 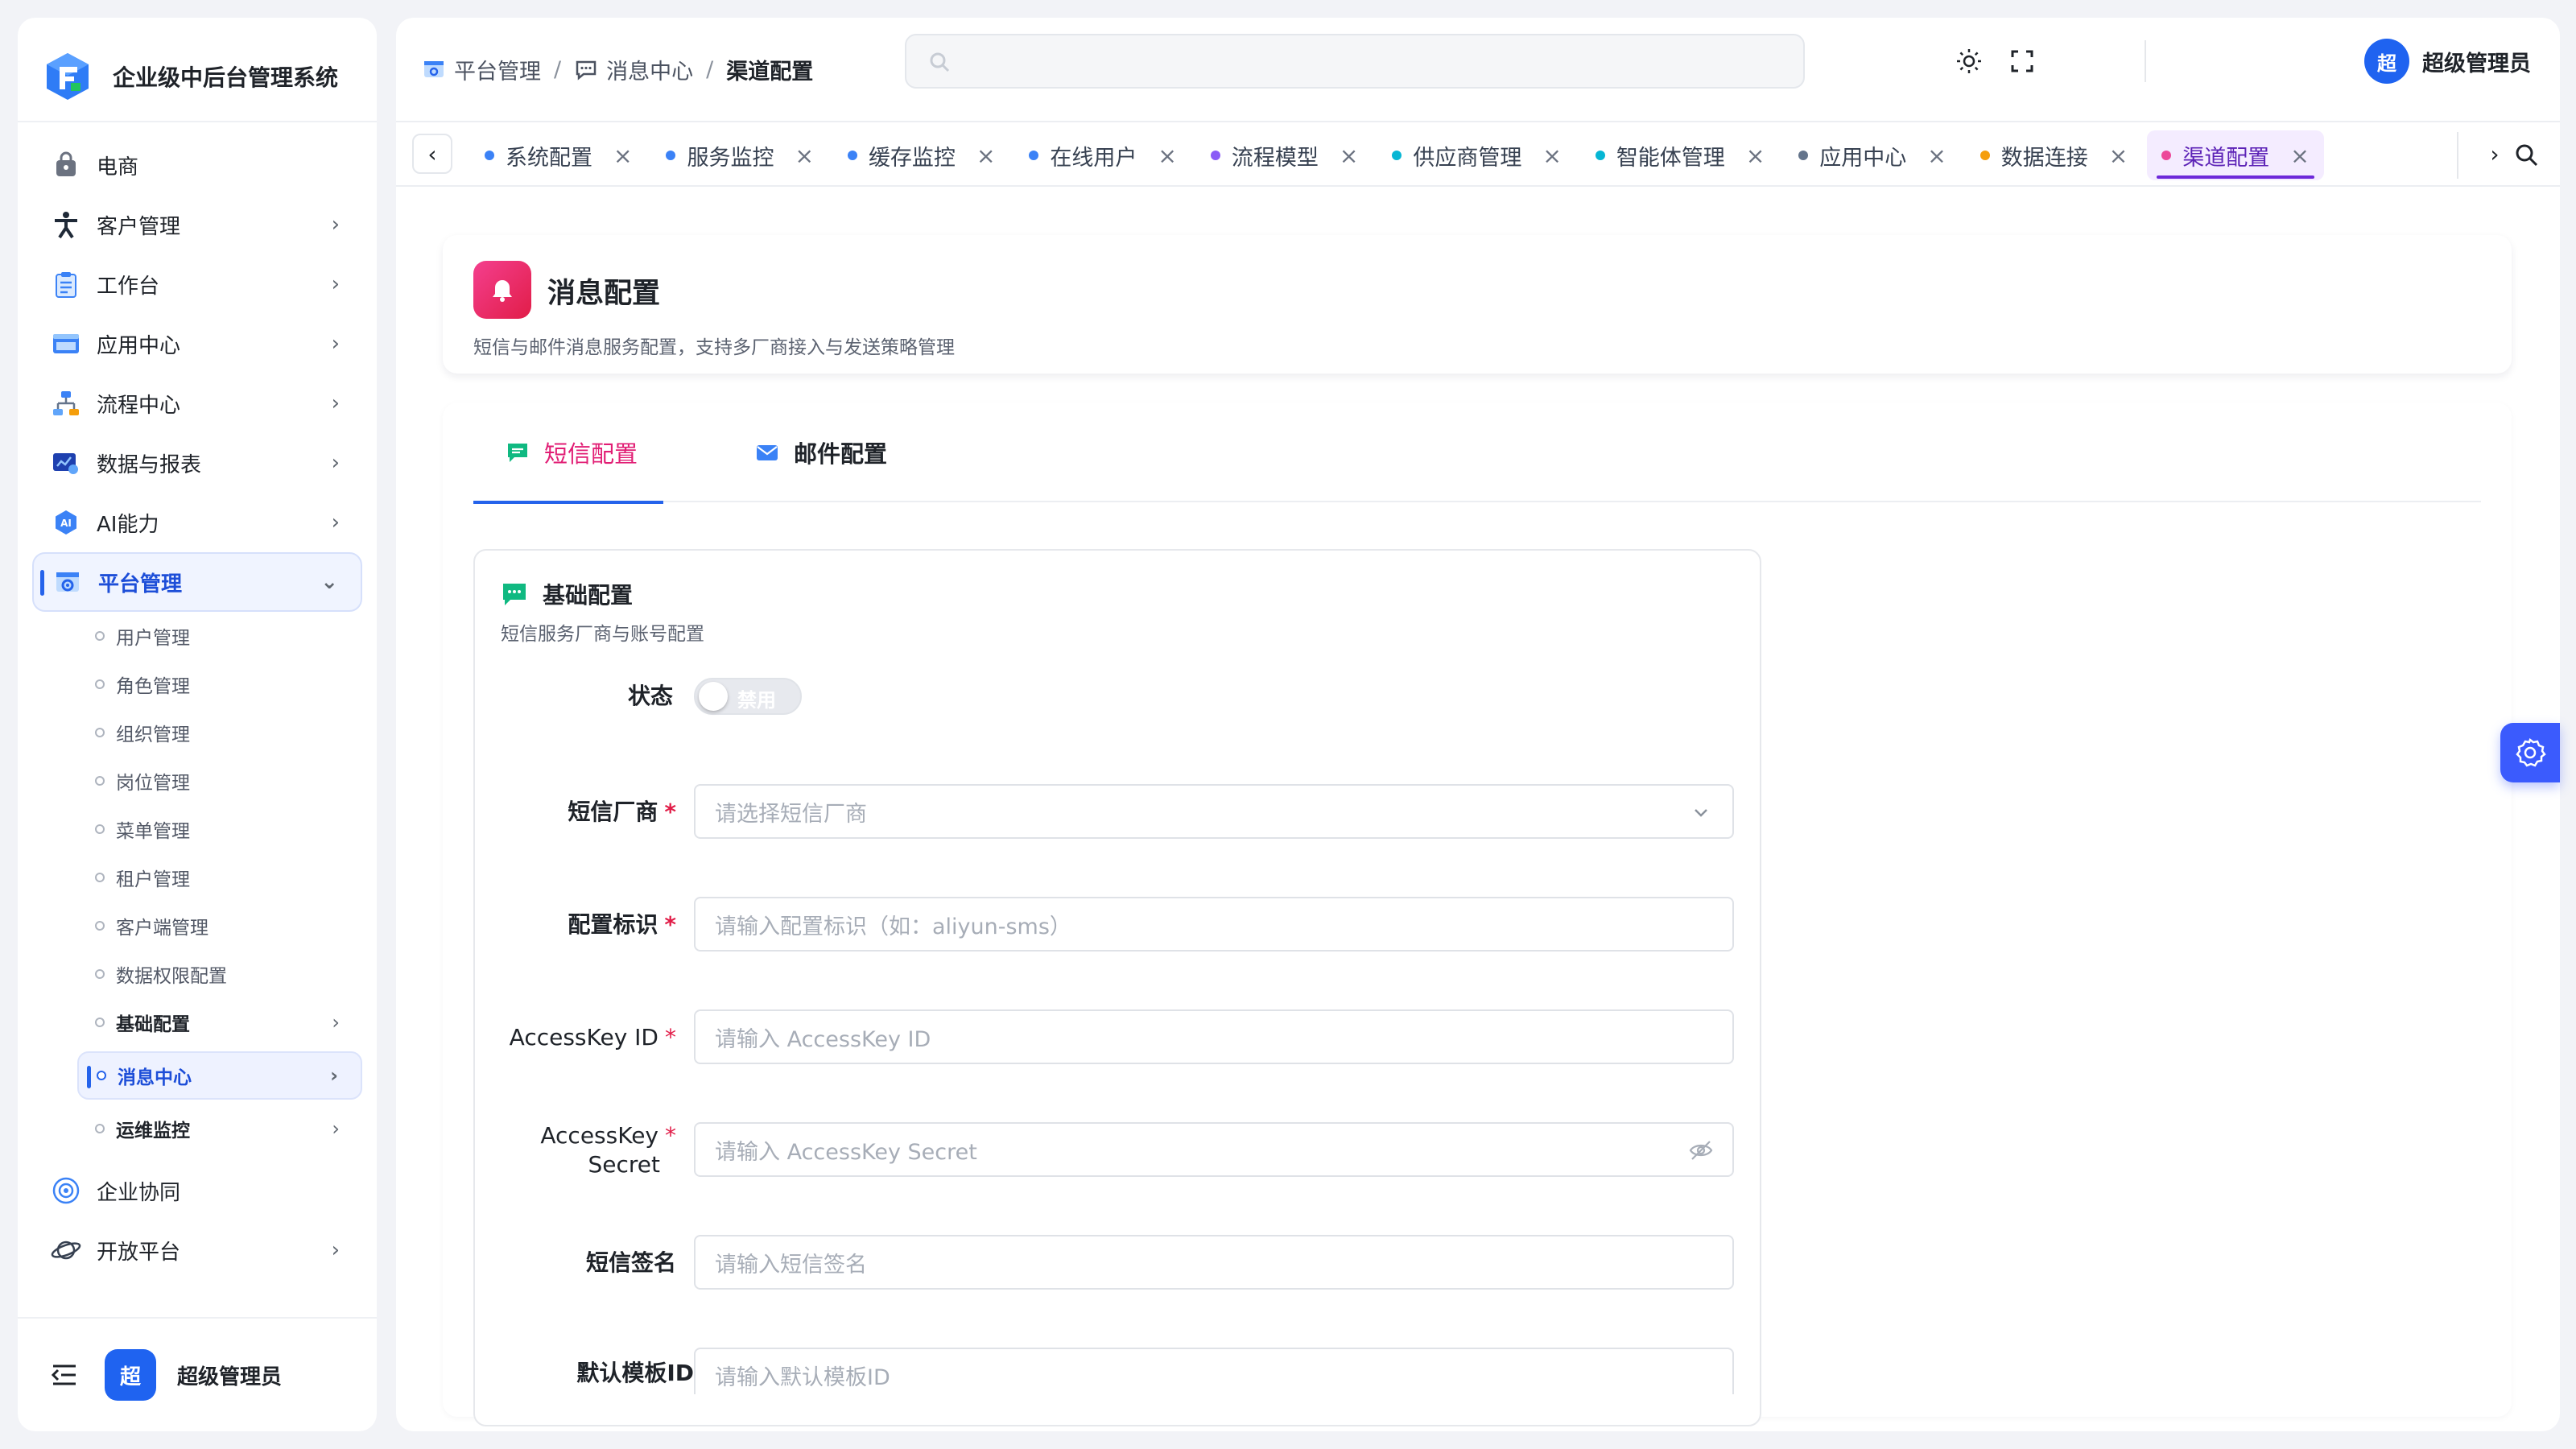 What do you see at coordinates (219, 829) in the screenshot?
I see `sidebar-subitem-menus: 菜单管理` at bounding box center [219, 829].